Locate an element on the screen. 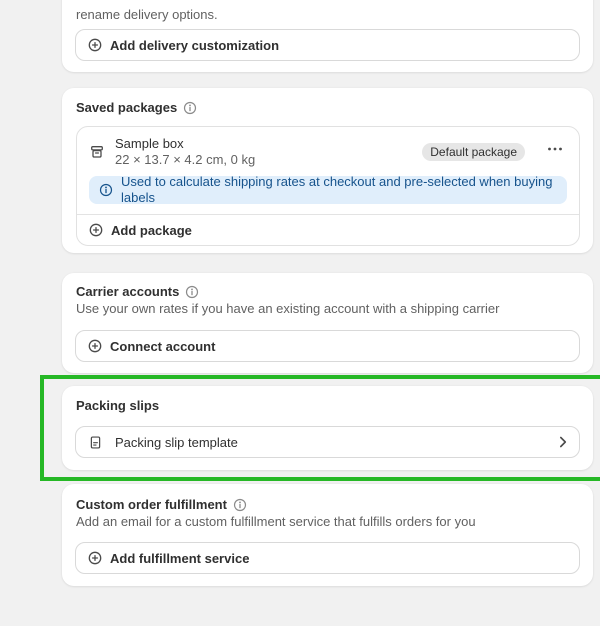  saved-packages-title: Saved packages is located at coordinates (127, 107).